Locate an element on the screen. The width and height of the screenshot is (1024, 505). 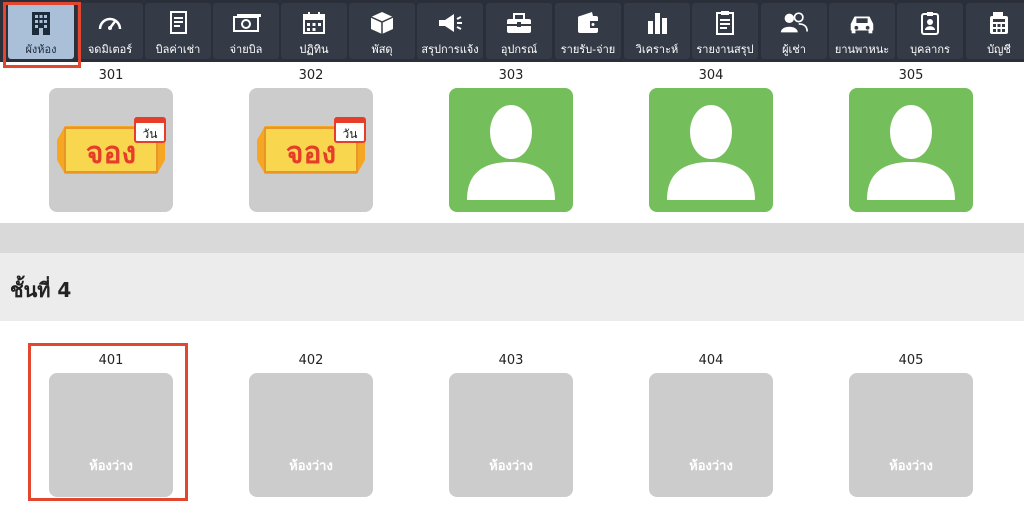
room-card-405: 405 ห้องว่าง is located at coordinates (911, 422).